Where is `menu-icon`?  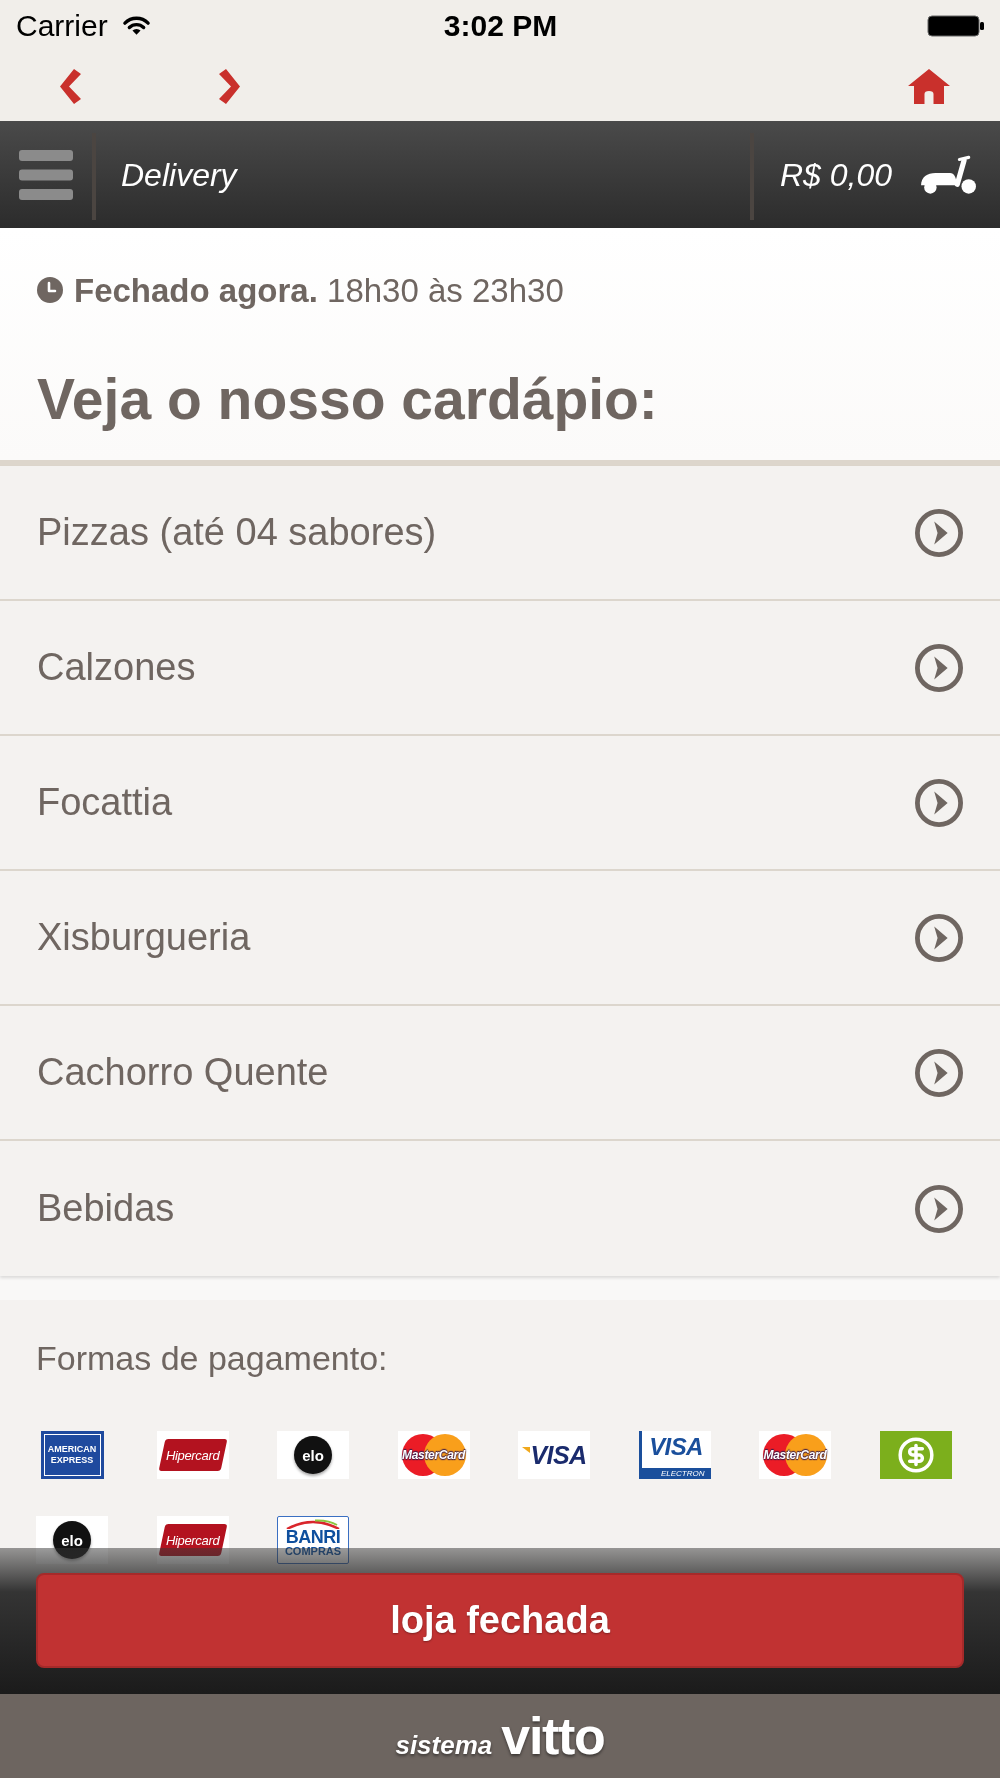 menu-icon is located at coordinates (46, 174).